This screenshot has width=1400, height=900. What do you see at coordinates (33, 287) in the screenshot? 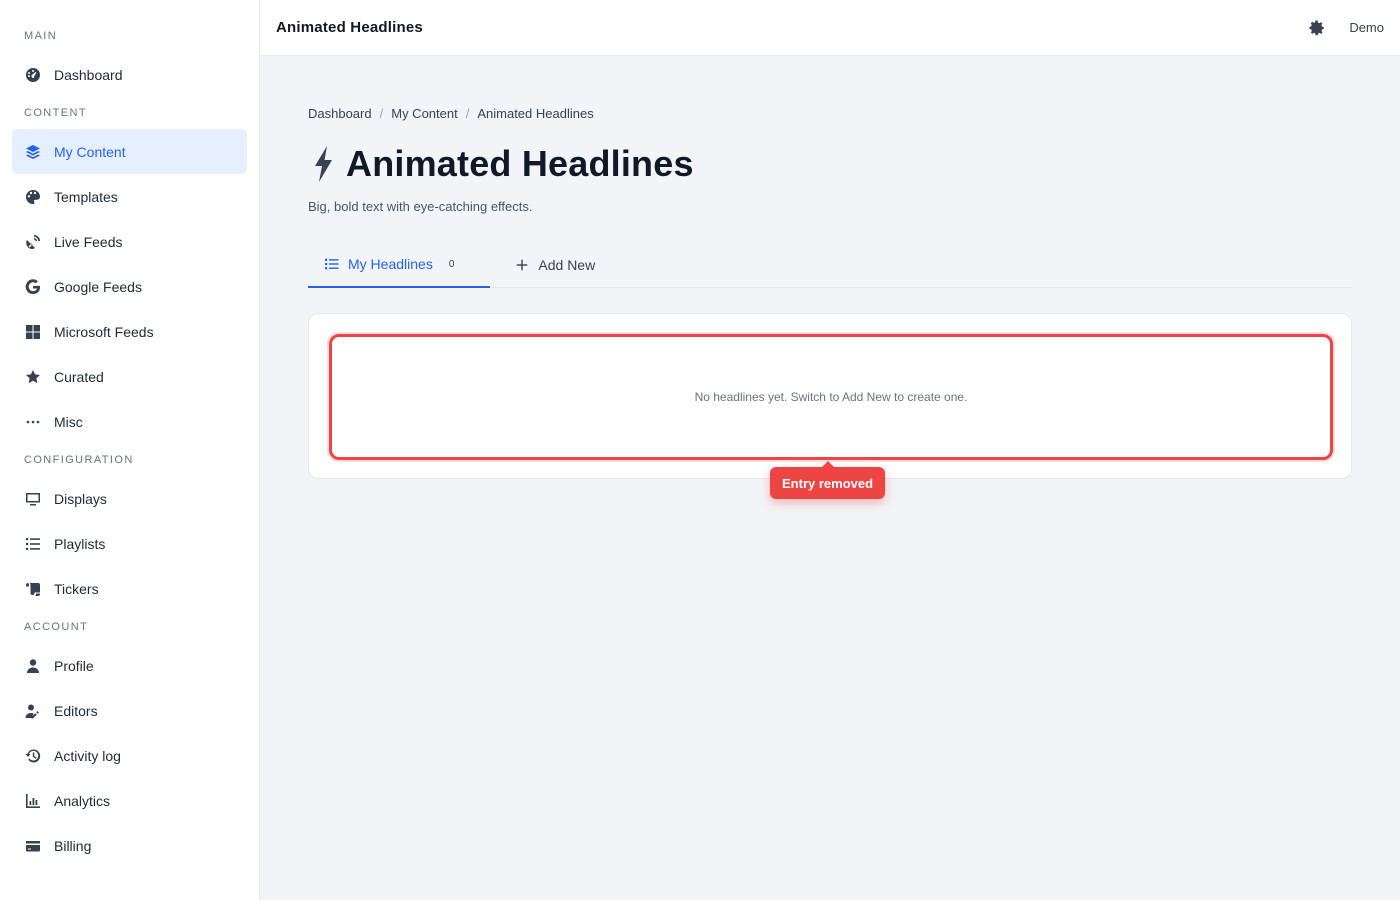
I see `google-icon` at bounding box center [33, 287].